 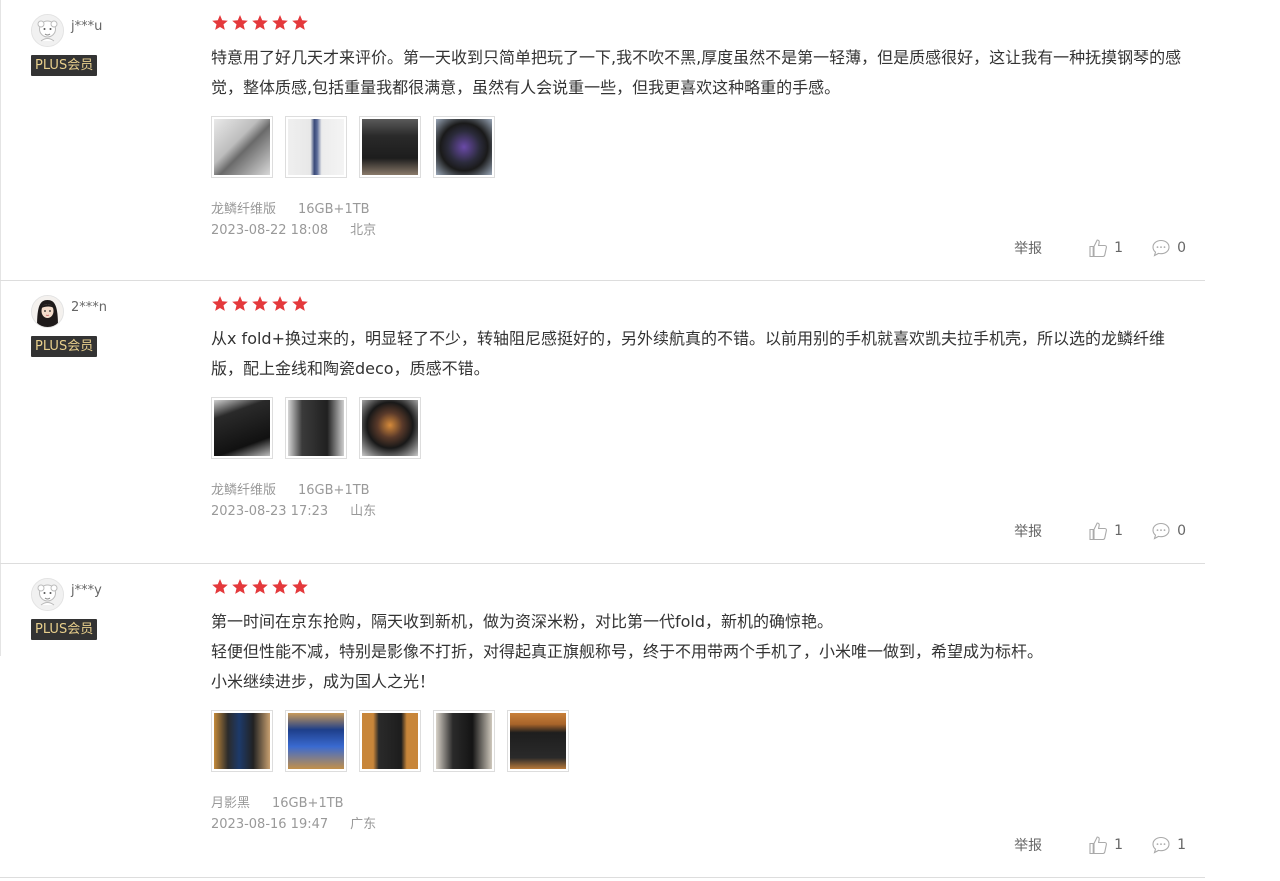 I want to click on review-date: 2023-08-16 19:47, so click(x=270, y=824).